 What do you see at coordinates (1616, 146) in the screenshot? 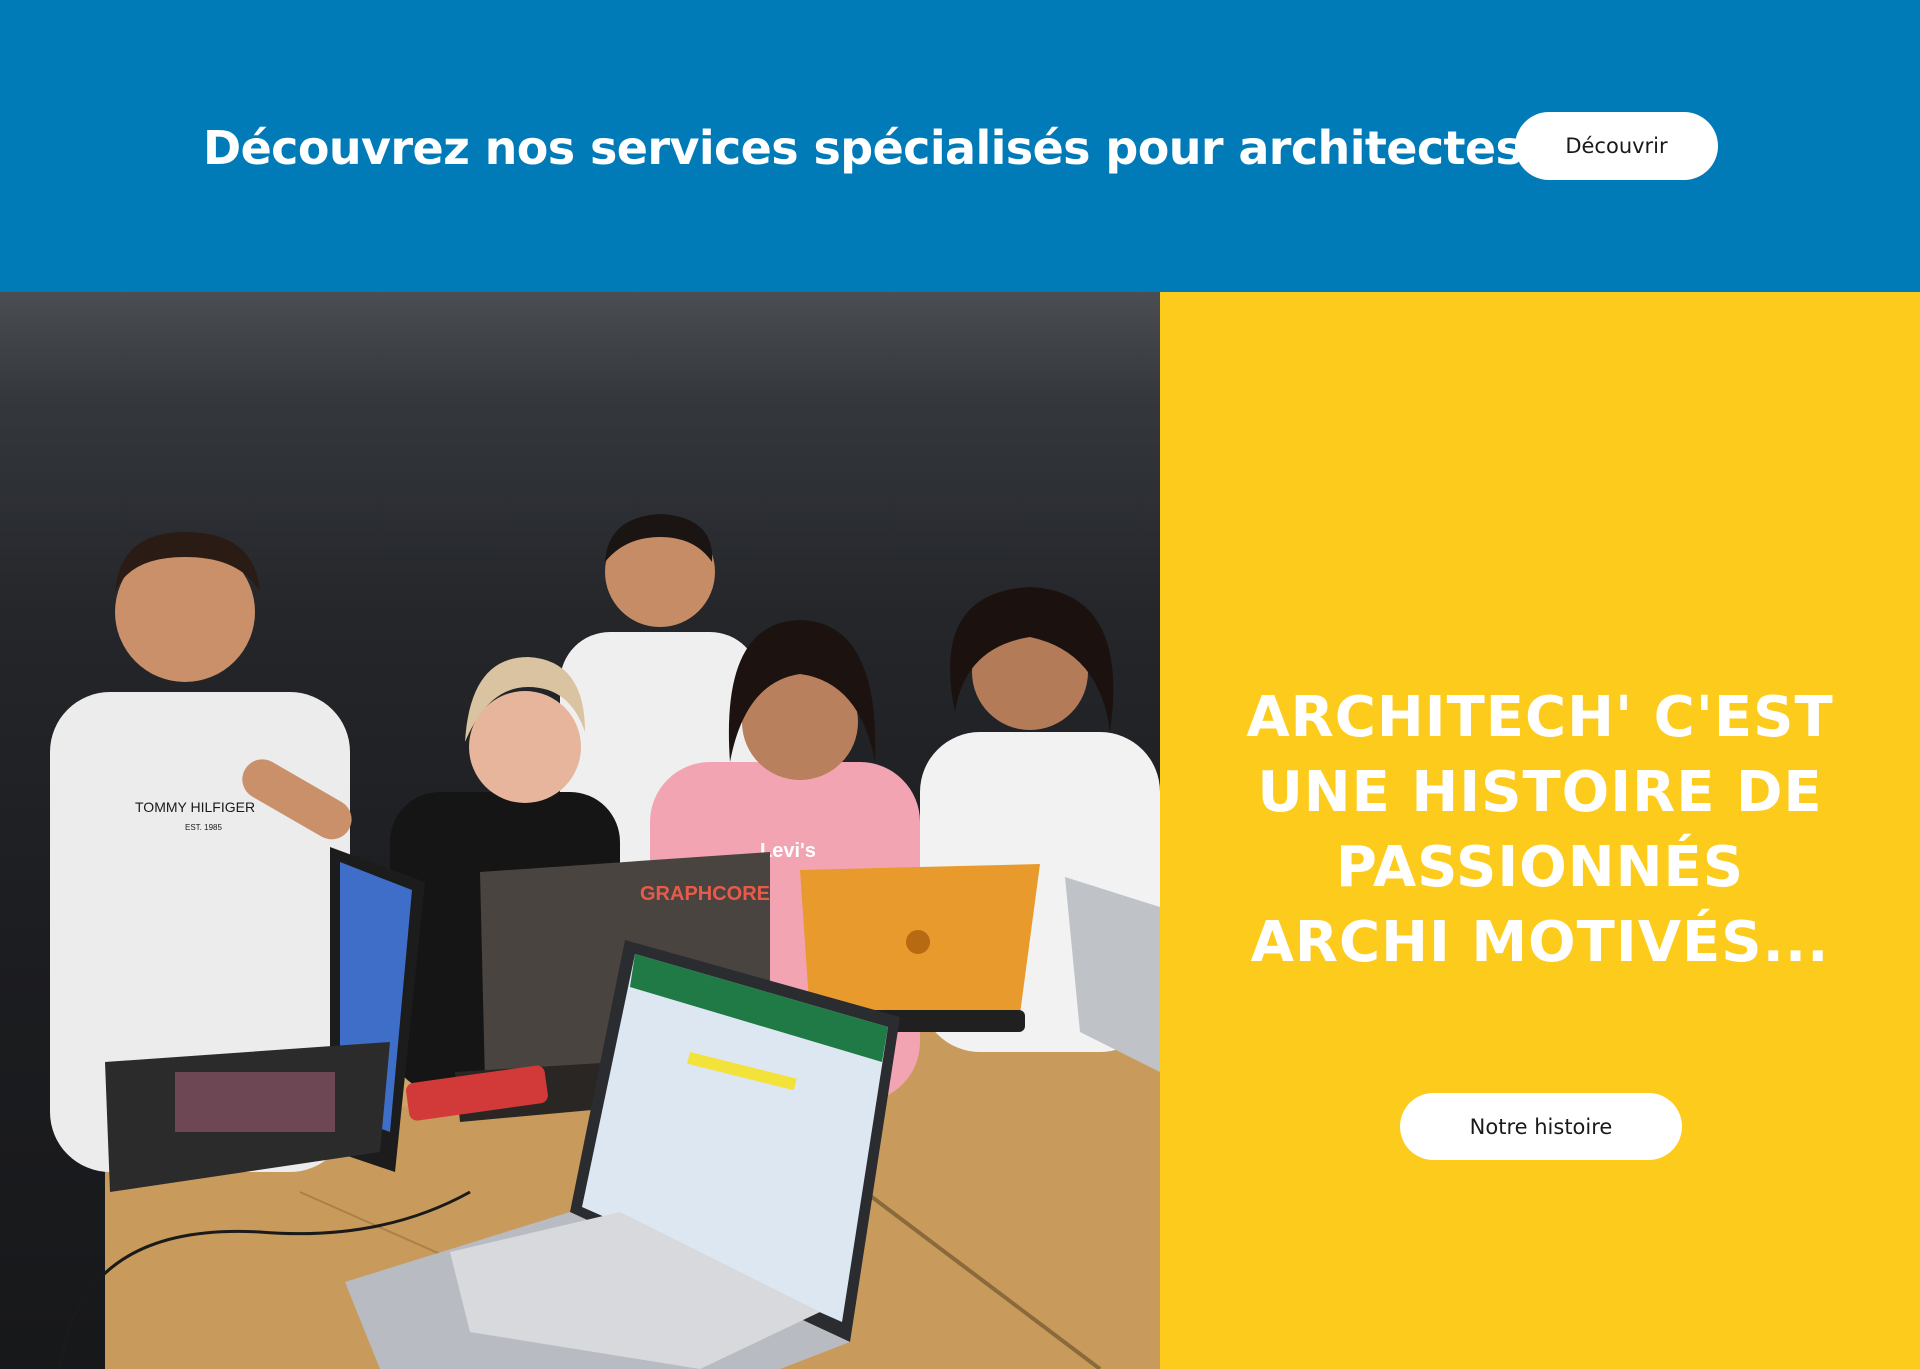
I see `discover-button: Découvrir` at bounding box center [1616, 146].